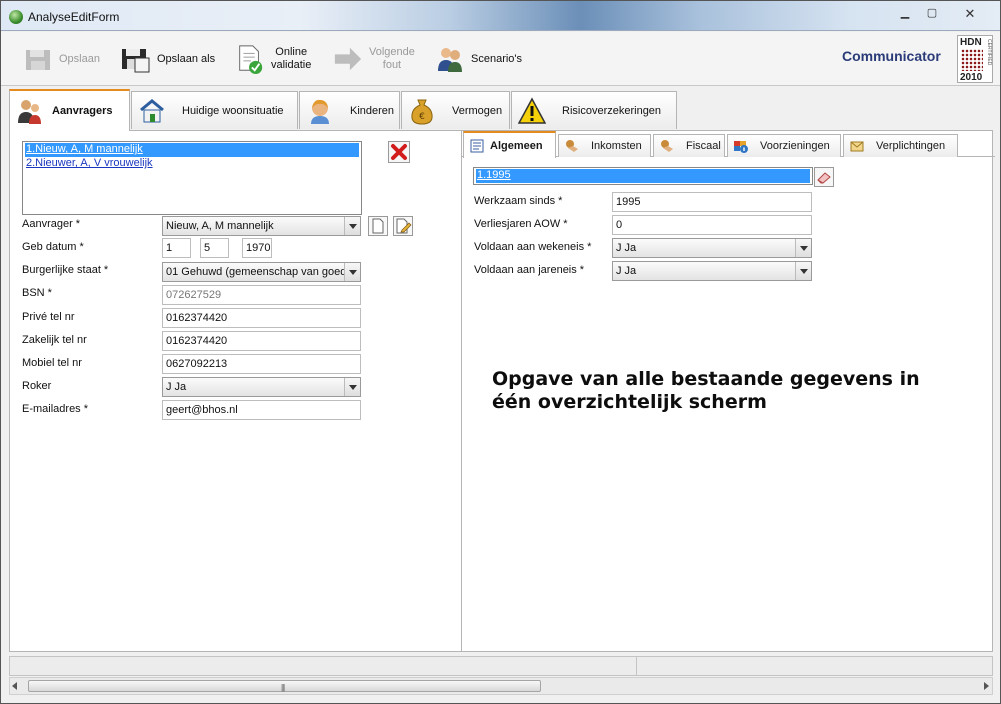 This screenshot has width=1001, height=704. What do you see at coordinates (372, 110) in the screenshot?
I see `tab-kinderen-label: Kinderen` at bounding box center [372, 110].